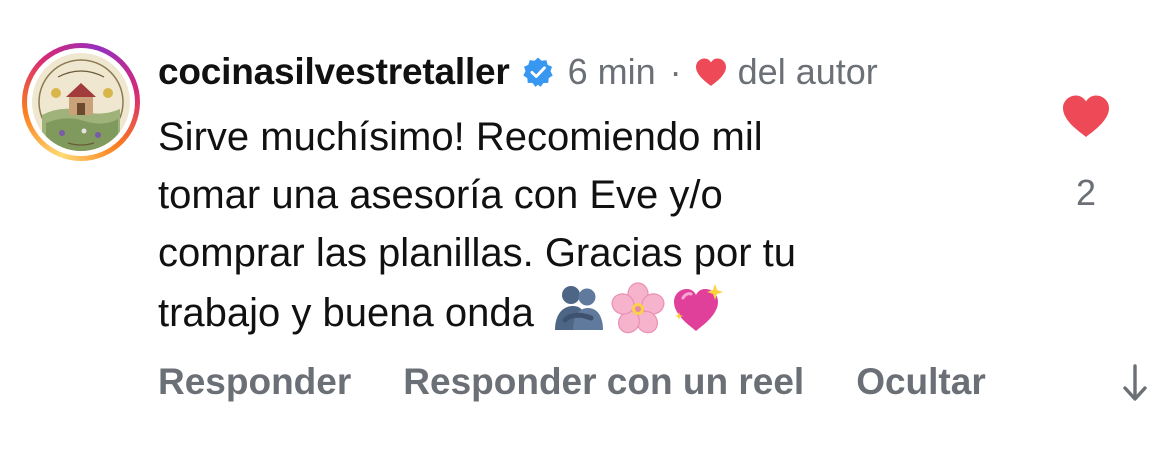 The image size is (1170, 449). What do you see at coordinates (710, 72) in the screenshot?
I see `author-heart-icon` at bounding box center [710, 72].